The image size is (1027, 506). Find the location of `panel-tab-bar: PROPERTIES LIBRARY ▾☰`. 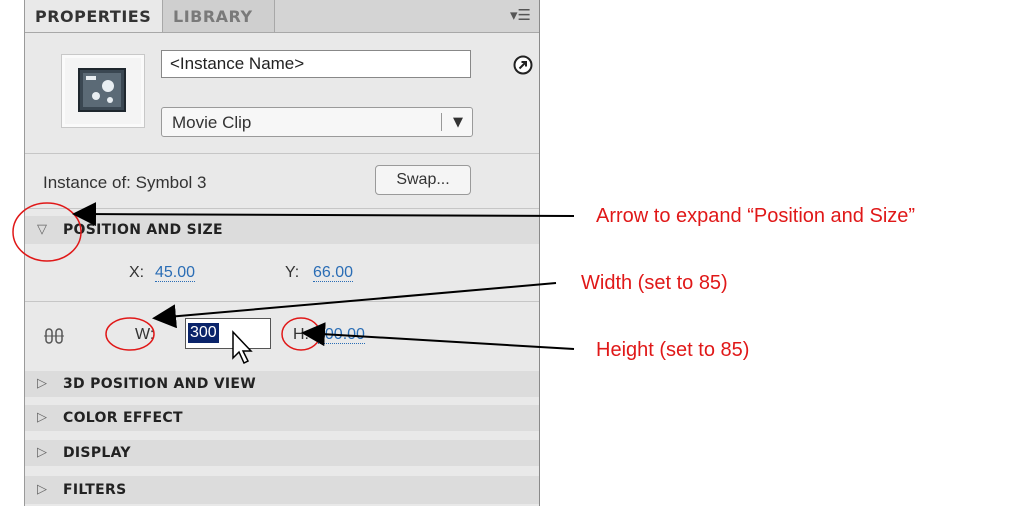

panel-tab-bar: PROPERTIES LIBRARY ▾☰ is located at coordinates (282, 16).